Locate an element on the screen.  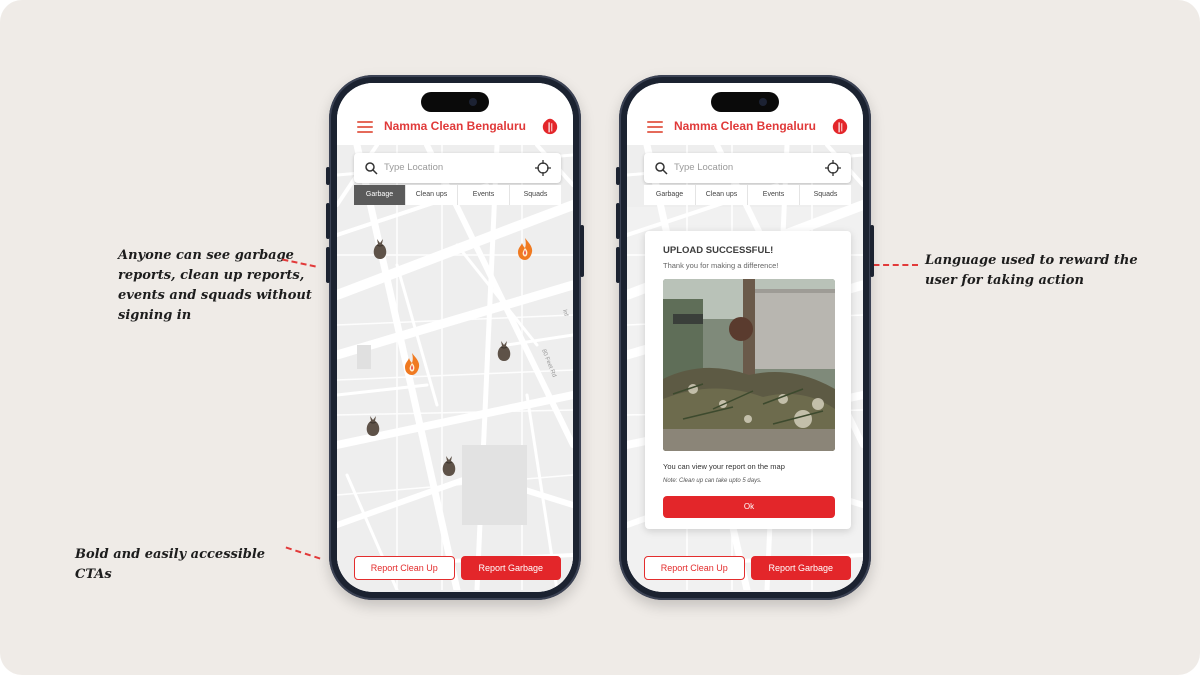
modal-subtitle: Thank you for making a difference! is located at coordinates (721, 265).